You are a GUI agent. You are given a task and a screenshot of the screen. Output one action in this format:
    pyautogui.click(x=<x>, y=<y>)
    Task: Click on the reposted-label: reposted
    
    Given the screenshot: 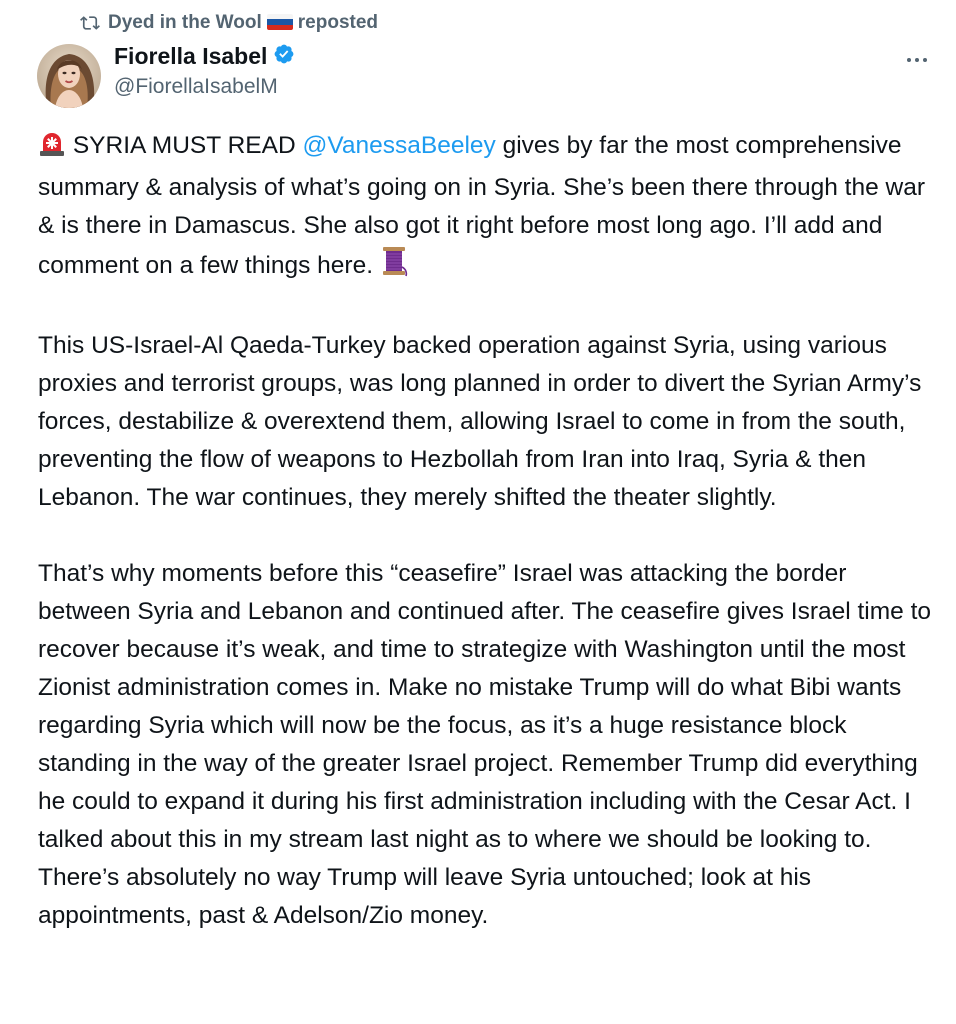 What is the action you would take?
    pyautogui.click(x=338, y=22)
    